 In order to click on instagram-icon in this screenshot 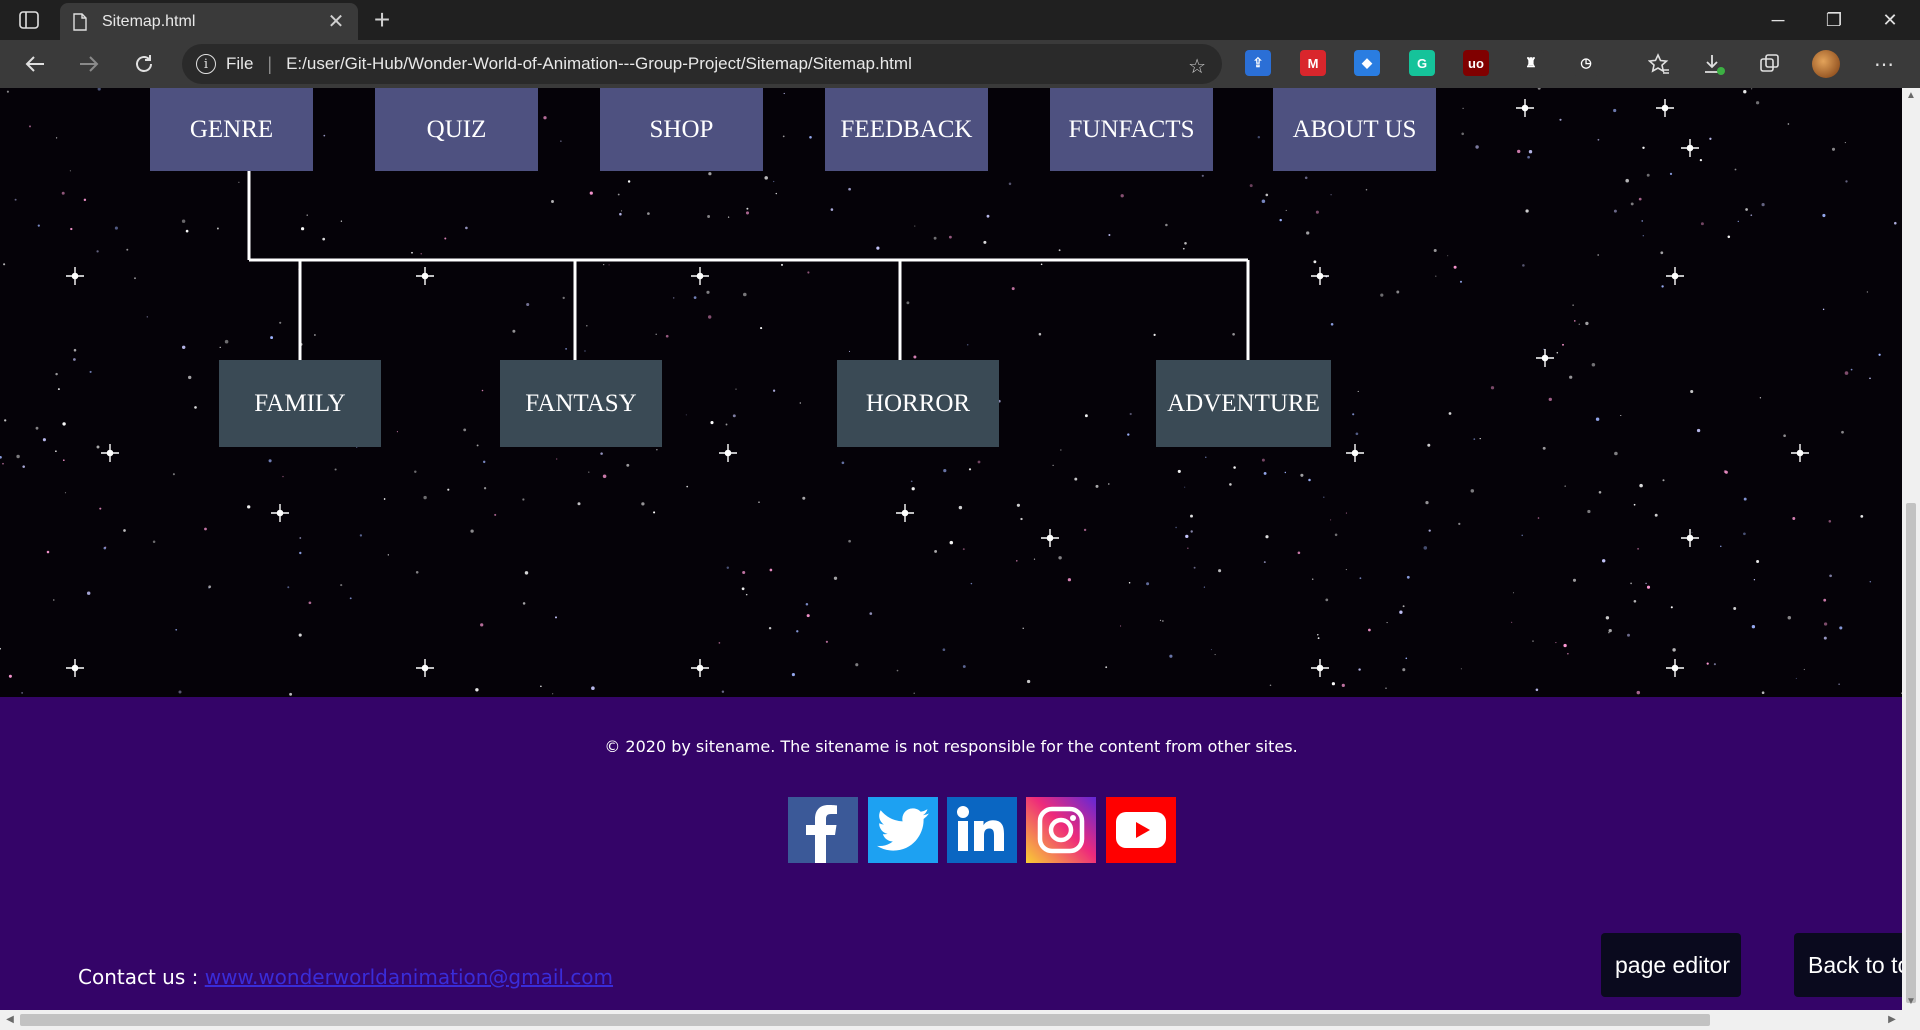, I will do `click(1061, 830)`.